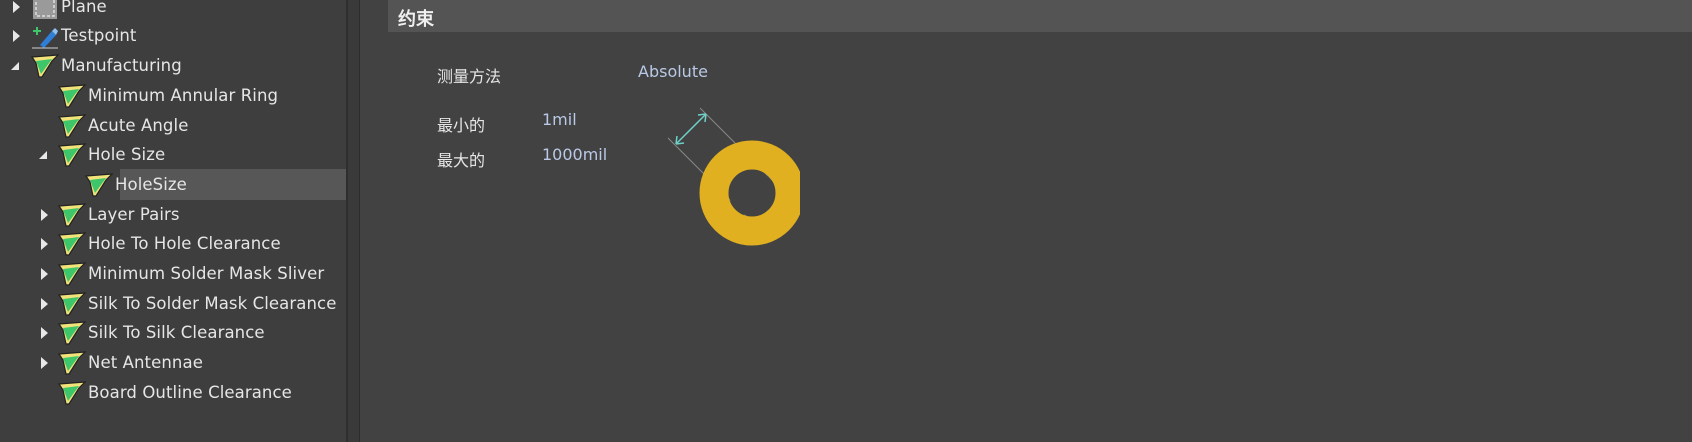 The height and width of the screenshot is (442, 1692). Describe the element at coordinates (173, 35) in the screenshot. I see `tree-item-testpoint: Testpoint` at that location.